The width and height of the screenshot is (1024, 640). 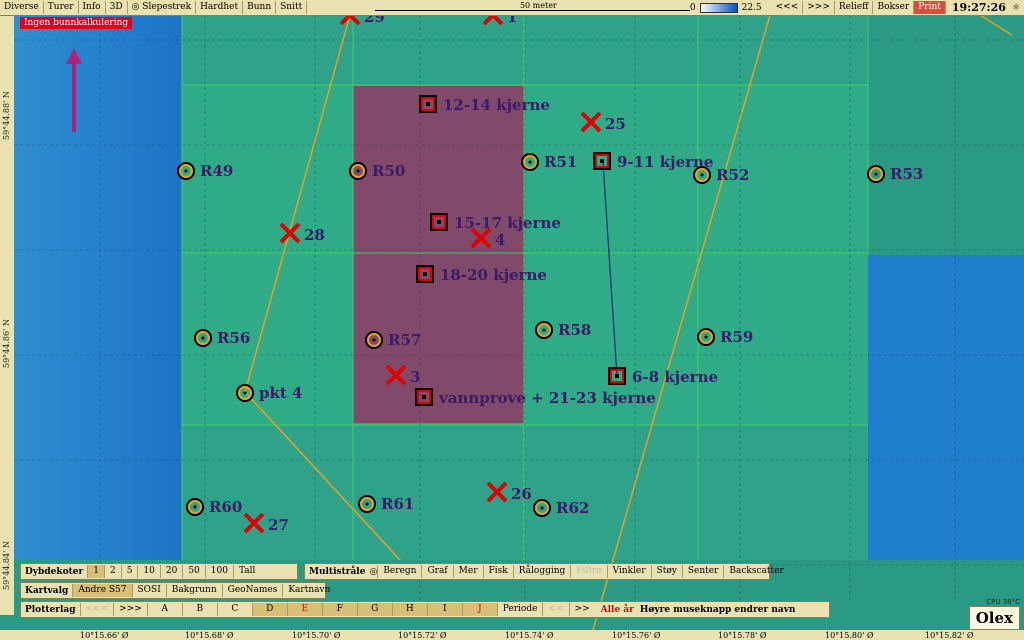 I want to click on sun-icon: ☼, so click(x=1015, y=7).